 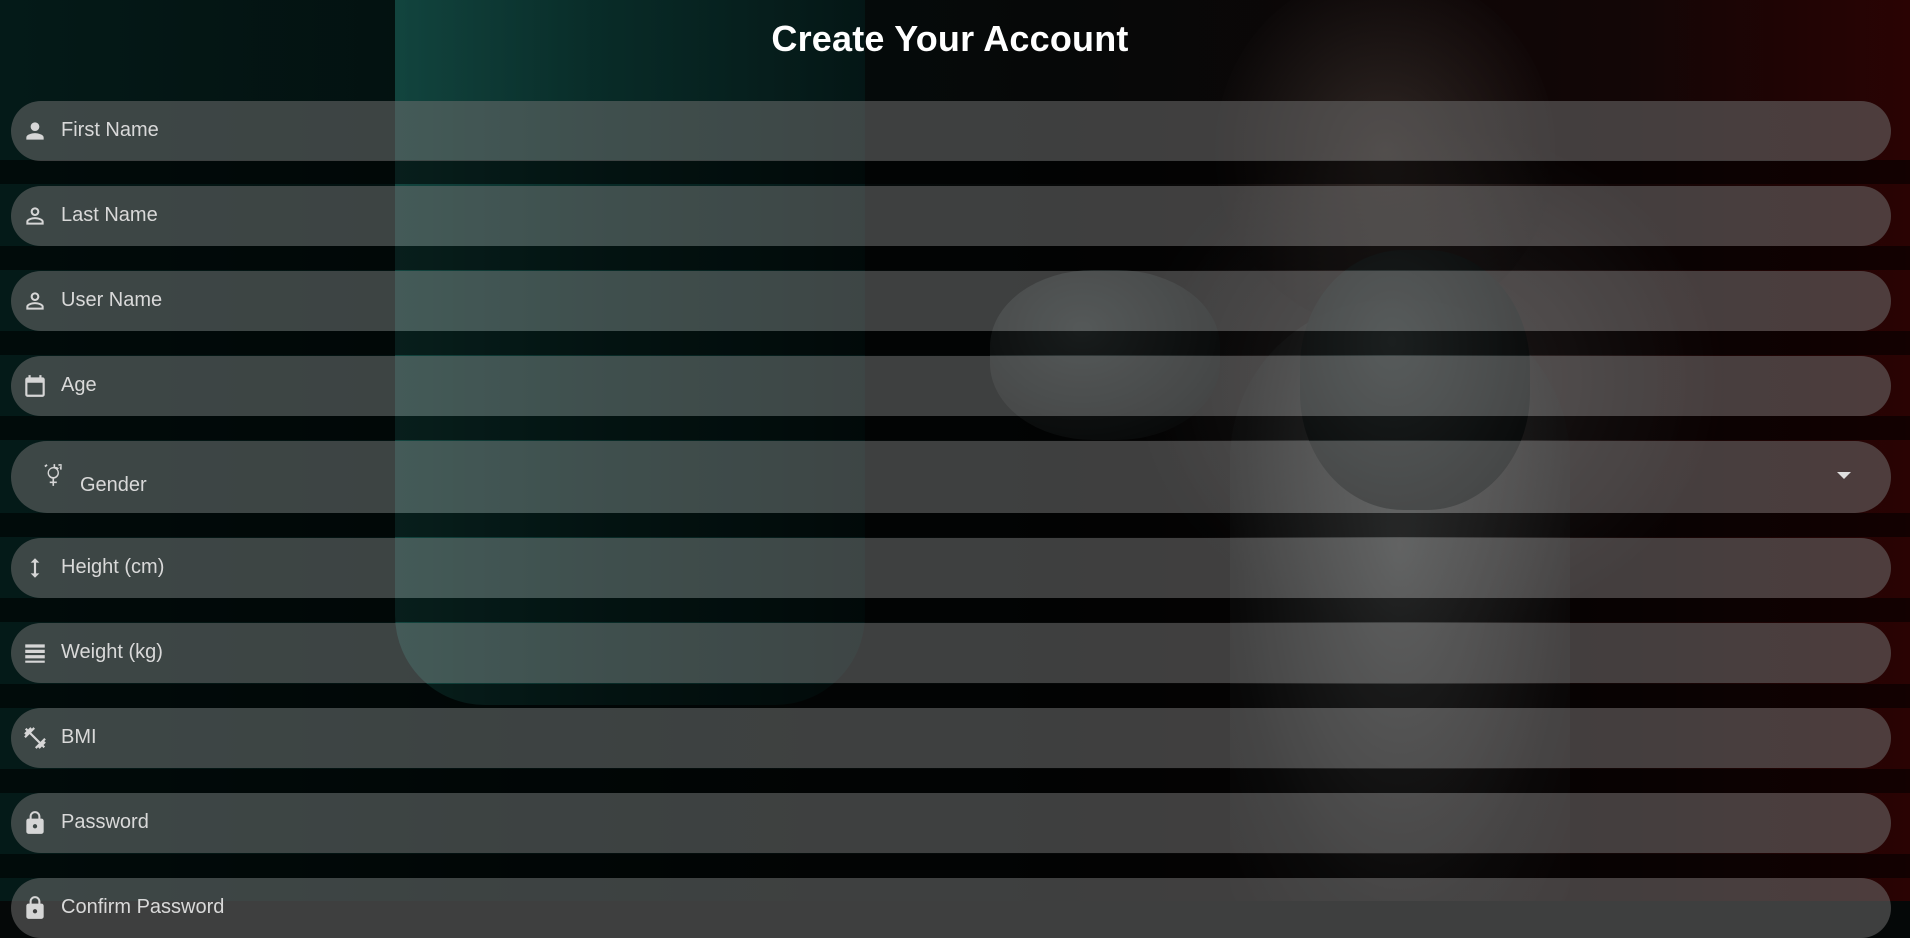 I want to click on gender-label: Gender, so click(x=113, y=485).